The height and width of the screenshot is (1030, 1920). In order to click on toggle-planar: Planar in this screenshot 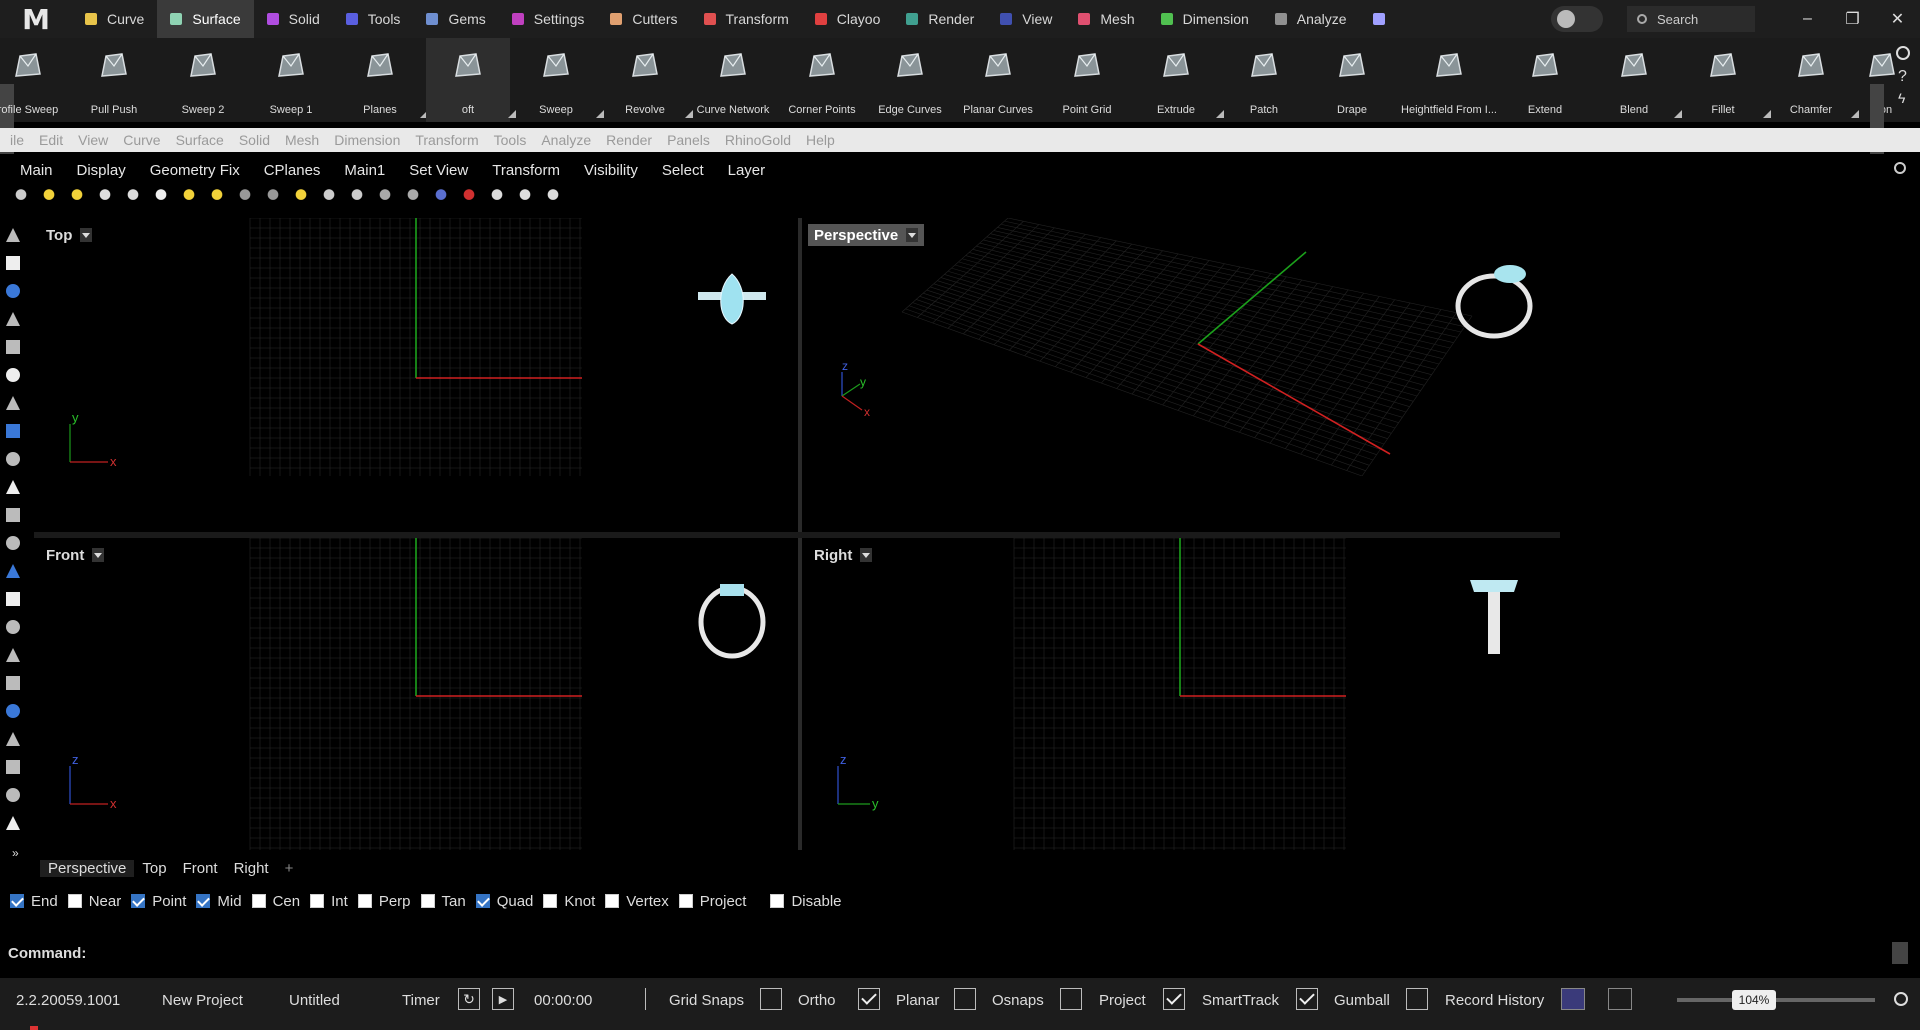, I will do `click(917, 1000)`.